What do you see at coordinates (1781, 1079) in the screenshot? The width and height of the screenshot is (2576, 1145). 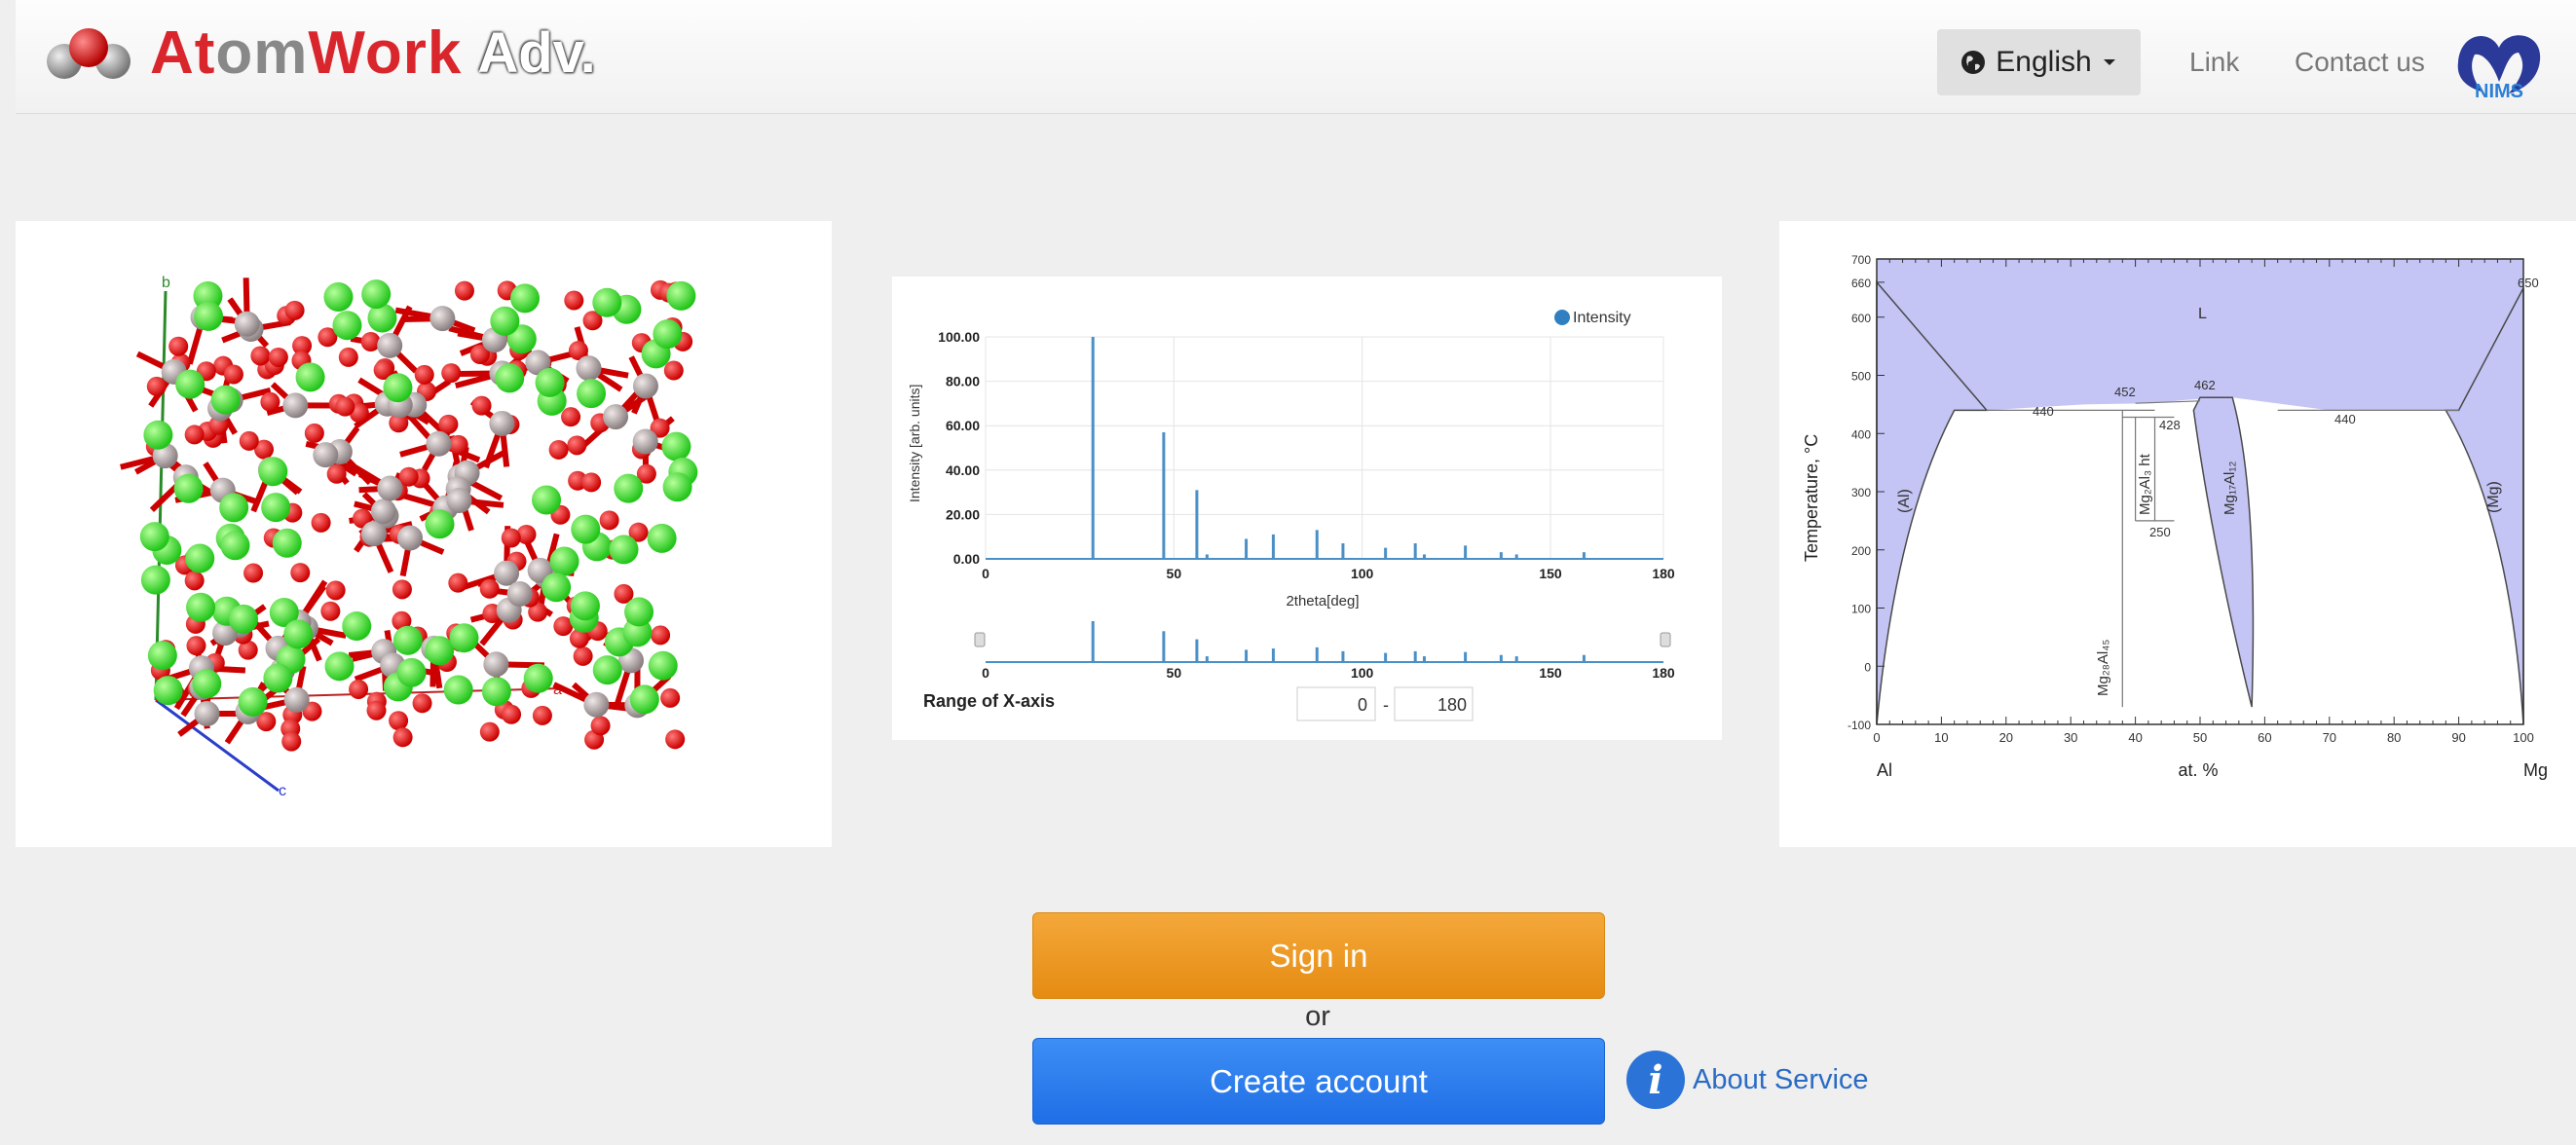 I see `about-service-label: About Service` at bounding box center [1781, 1079].